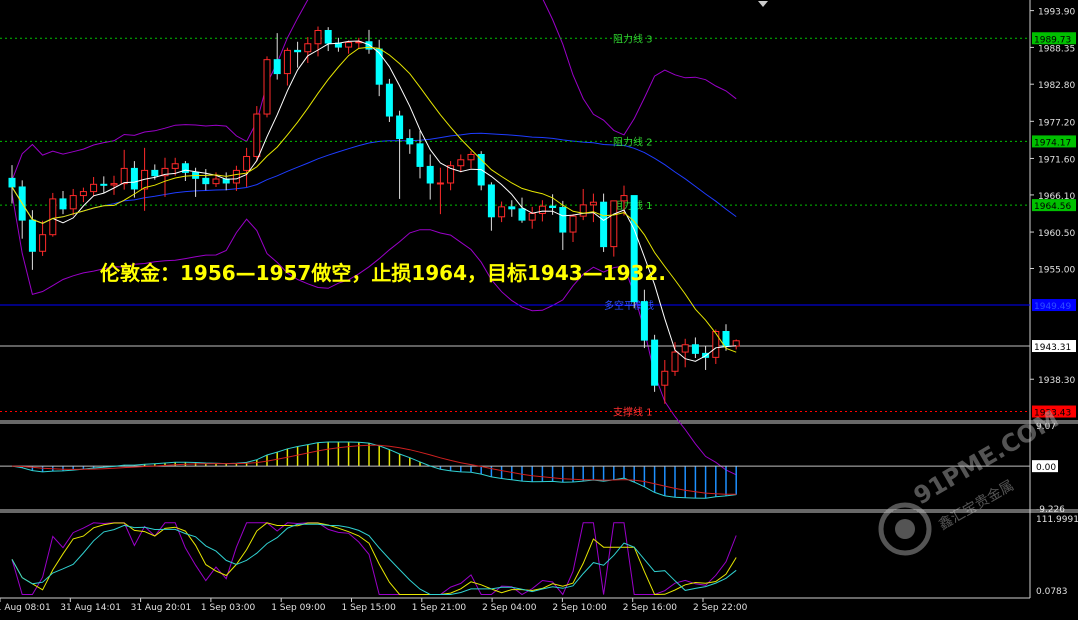  What do you see at coordinates (161, 608) in the screenshot?
I see `time-tick-label: 31 Aug 20:01` at bounding box center [161, 608].